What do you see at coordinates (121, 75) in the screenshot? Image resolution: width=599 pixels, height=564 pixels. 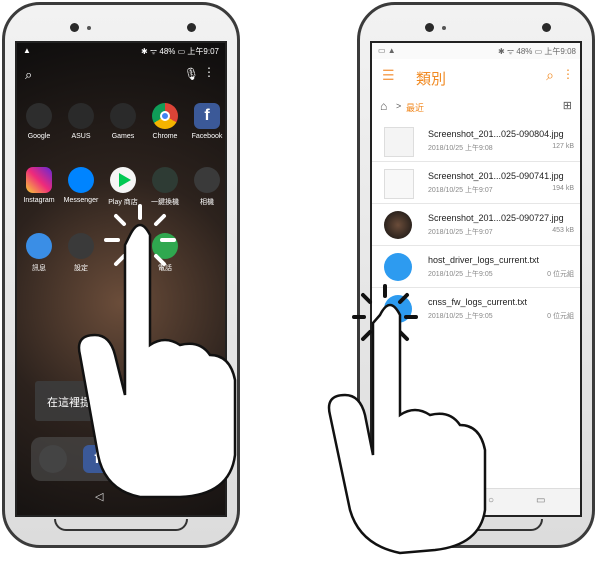 I see `search-row: ⌕ 🎙 ⋮` at bounding box center [121, 75].